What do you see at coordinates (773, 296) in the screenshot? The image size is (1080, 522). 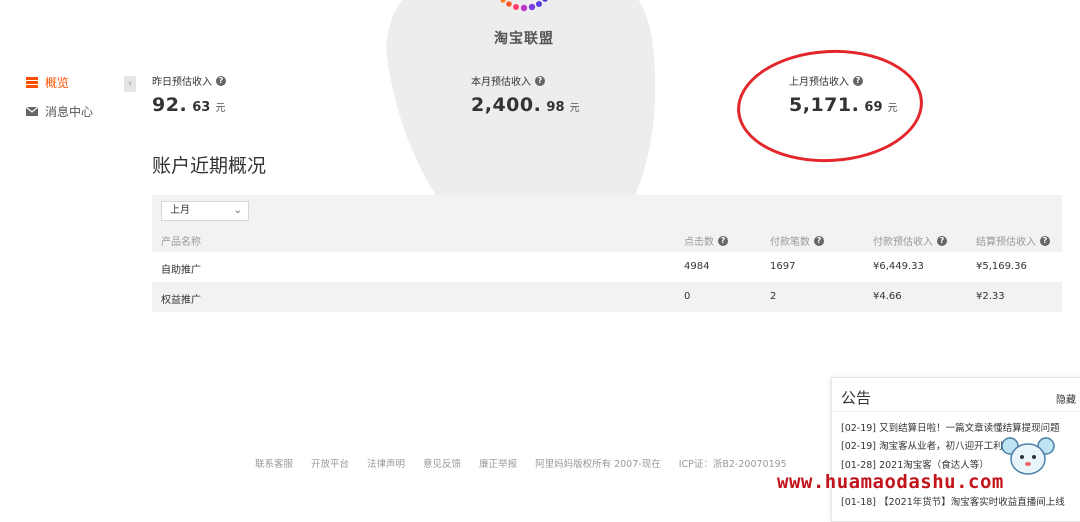 I see `cell-orders: 2` at bounding box center [773, 296].